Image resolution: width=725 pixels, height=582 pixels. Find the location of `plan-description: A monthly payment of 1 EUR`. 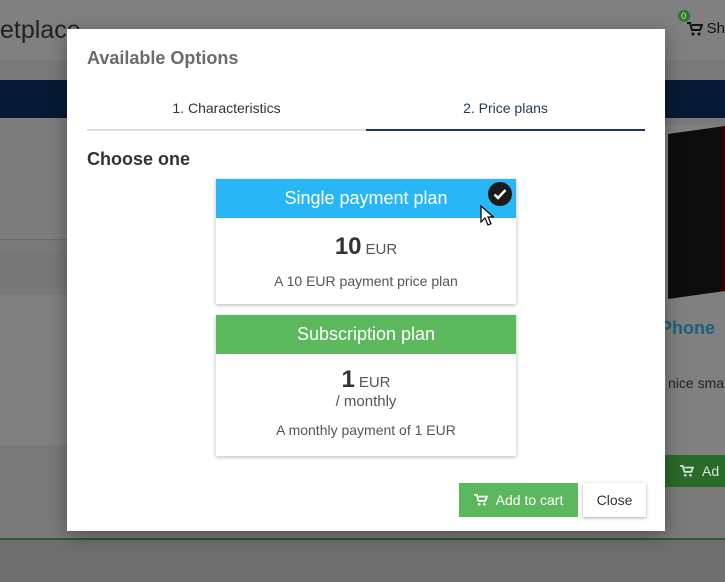

plan-description: A monthly payment of 1 EUR is located at coordinates (366, 430).